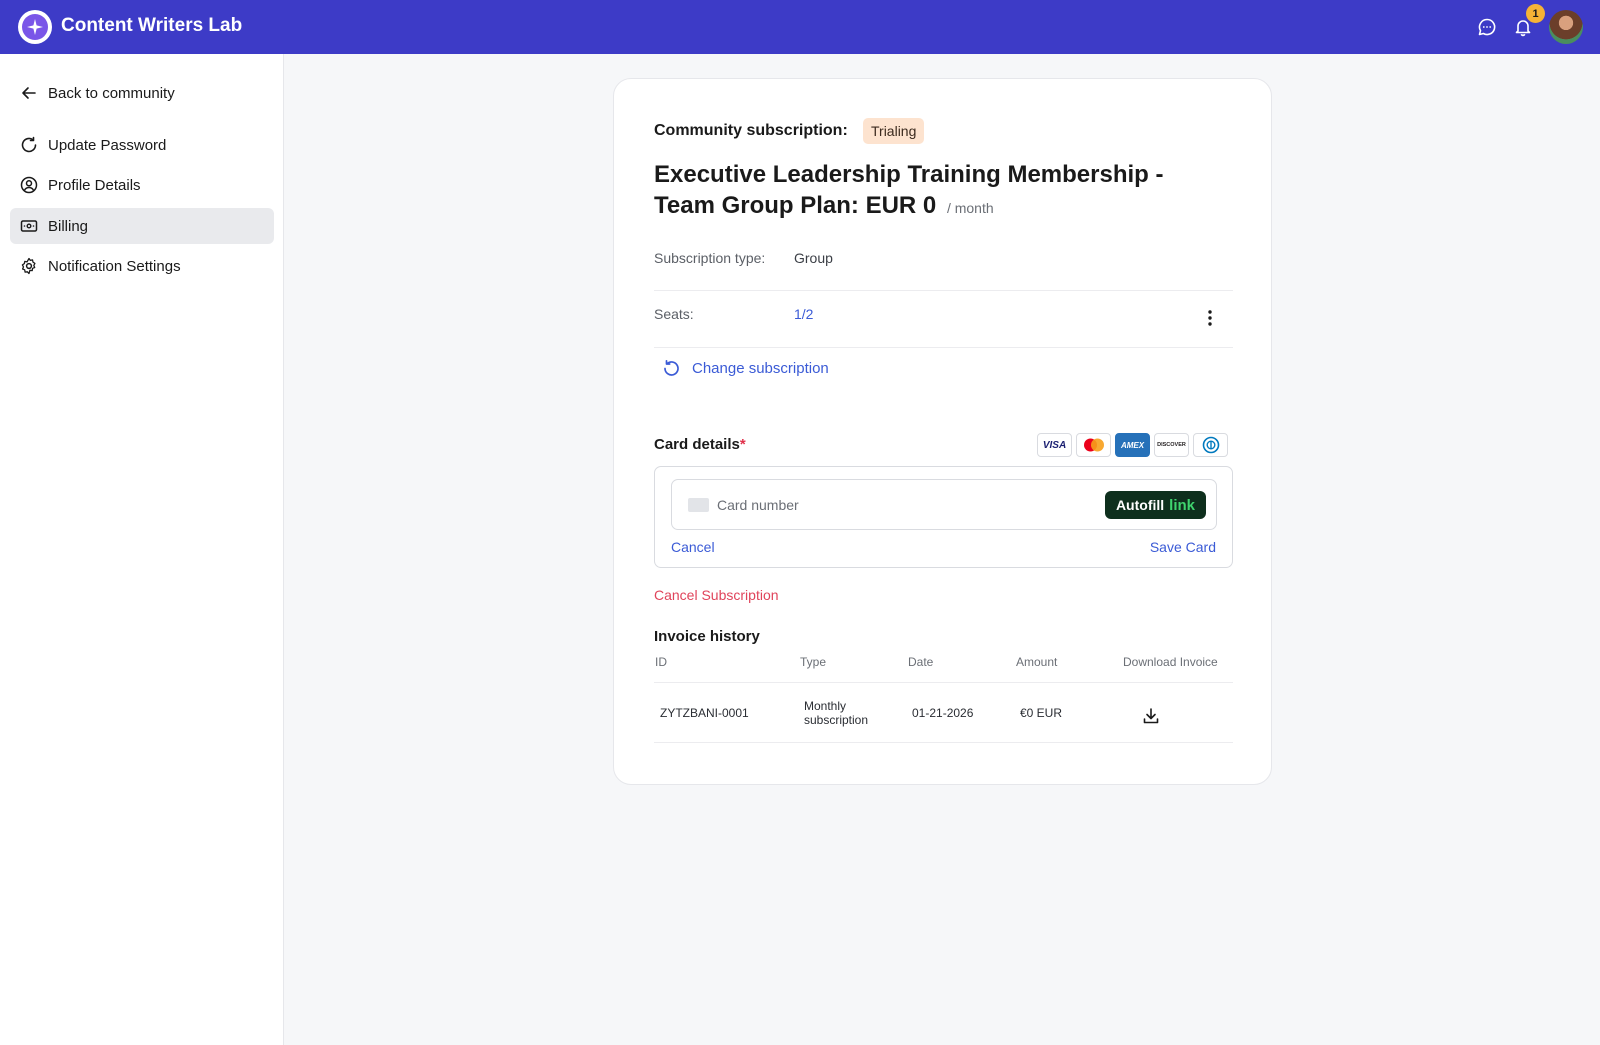  I want to click on subscription-type-value: Group, so click(813, 258).